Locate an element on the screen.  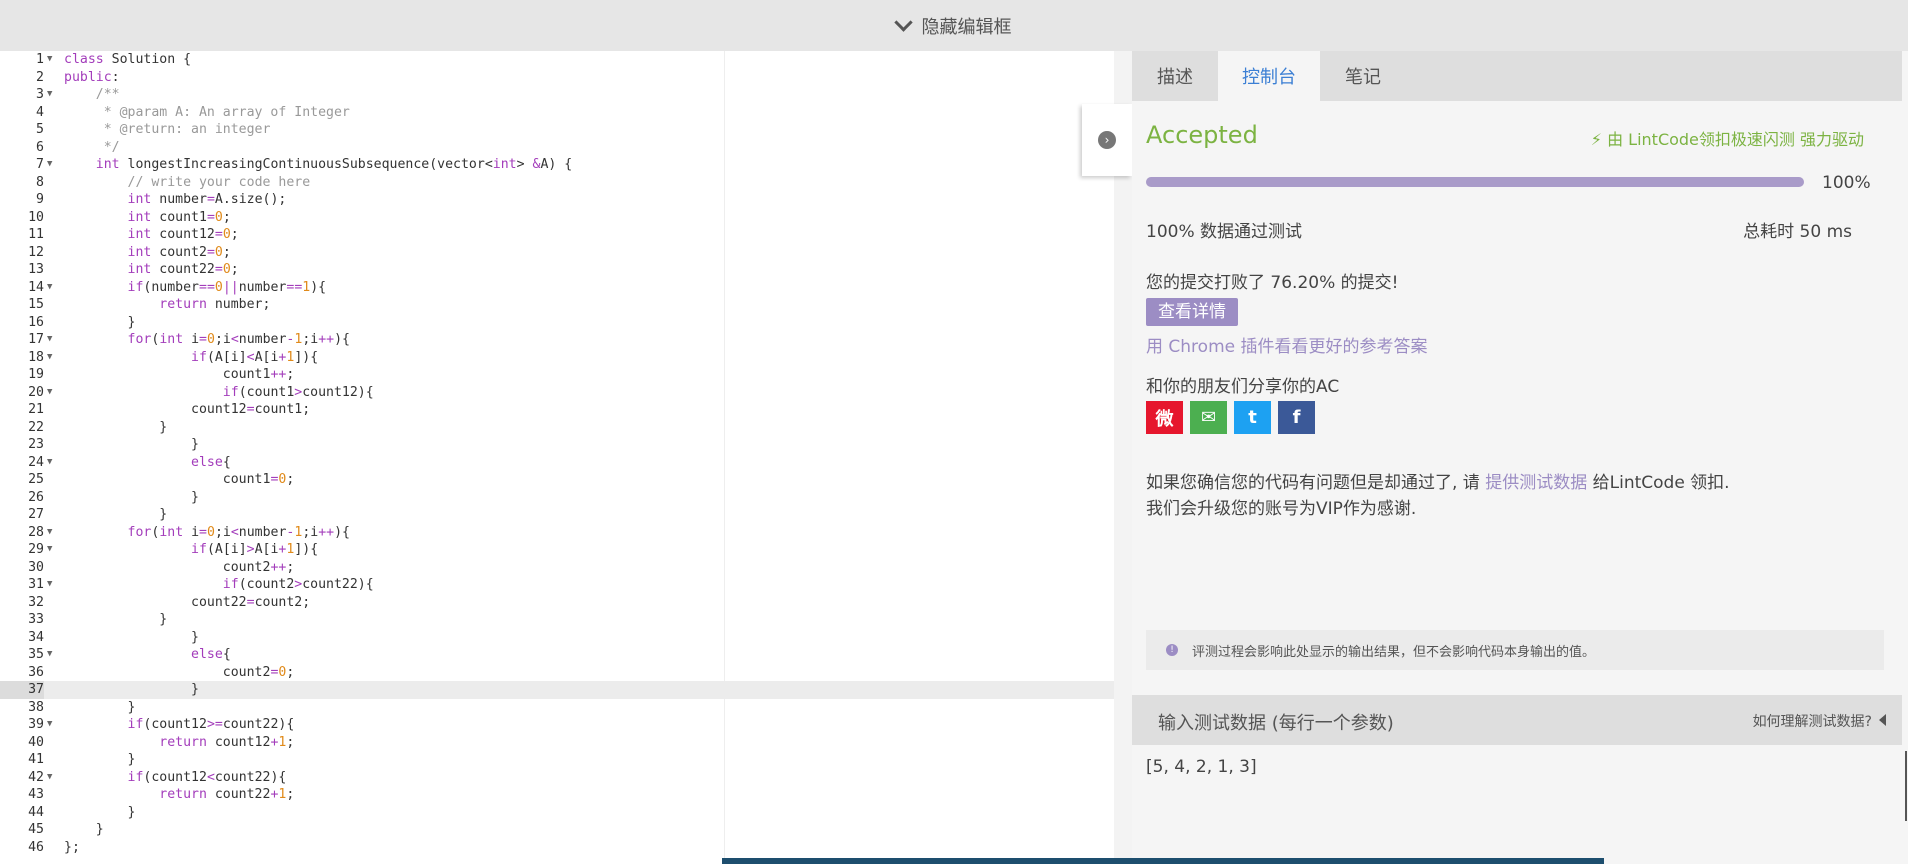
code-line: 17 ▼ for(int i=0;i<number-1;i++){ is located at coordinates (557, 340).